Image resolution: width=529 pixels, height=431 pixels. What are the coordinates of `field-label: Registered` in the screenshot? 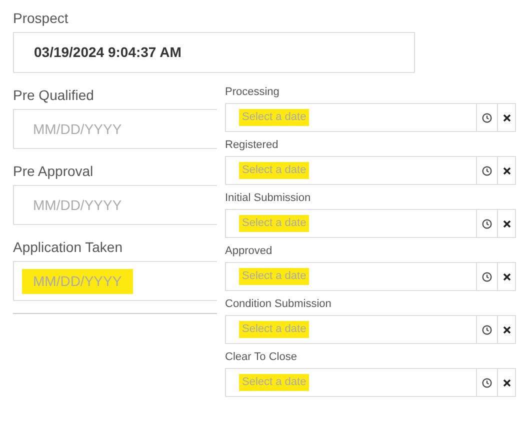 It's located at (252, 145).